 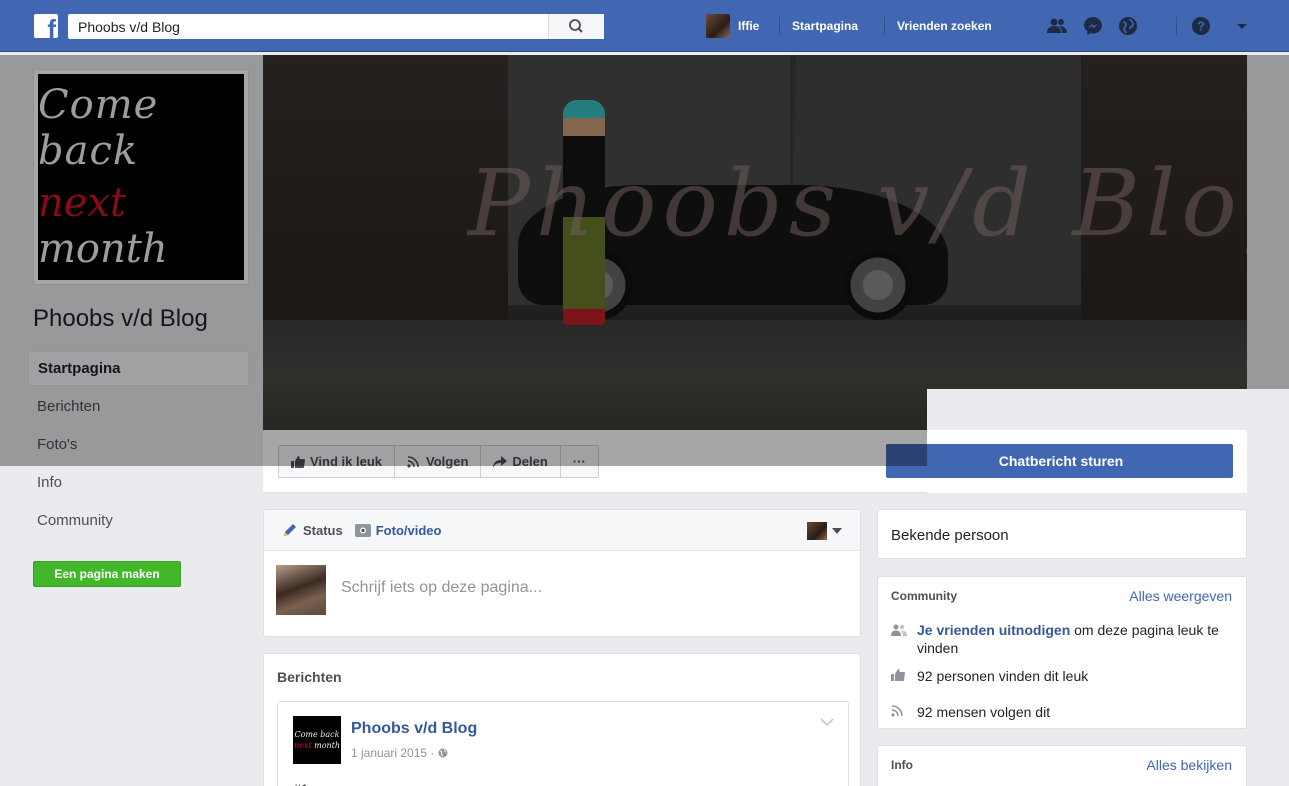 I want to click on sidebar-item-info: Info, so click(x=138, y=484).